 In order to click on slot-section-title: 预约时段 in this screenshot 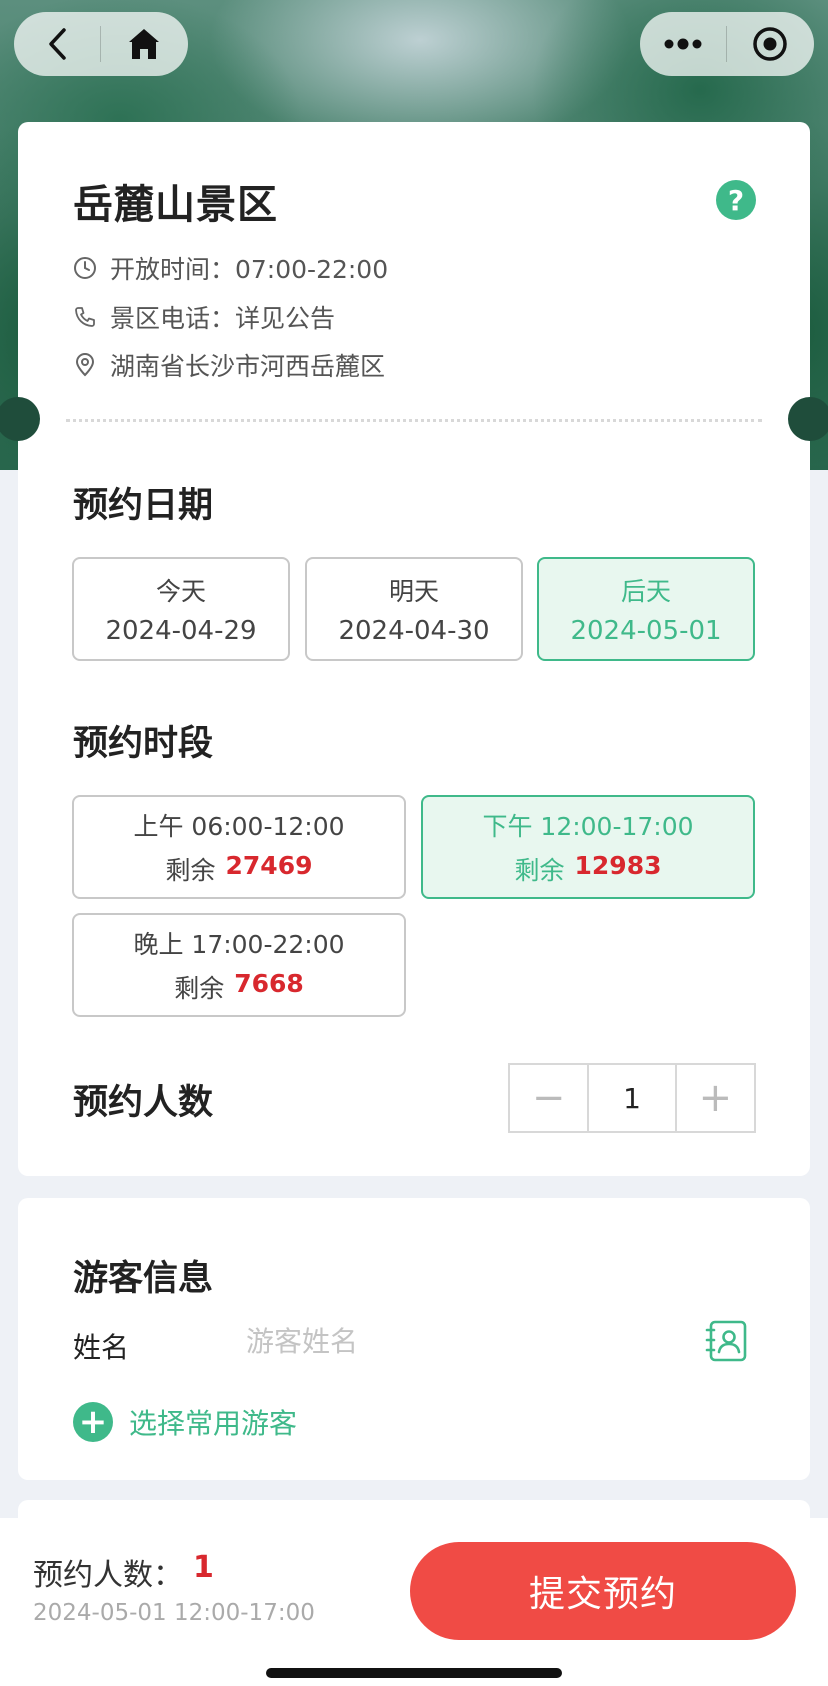, I will do `click(143, 744)`.